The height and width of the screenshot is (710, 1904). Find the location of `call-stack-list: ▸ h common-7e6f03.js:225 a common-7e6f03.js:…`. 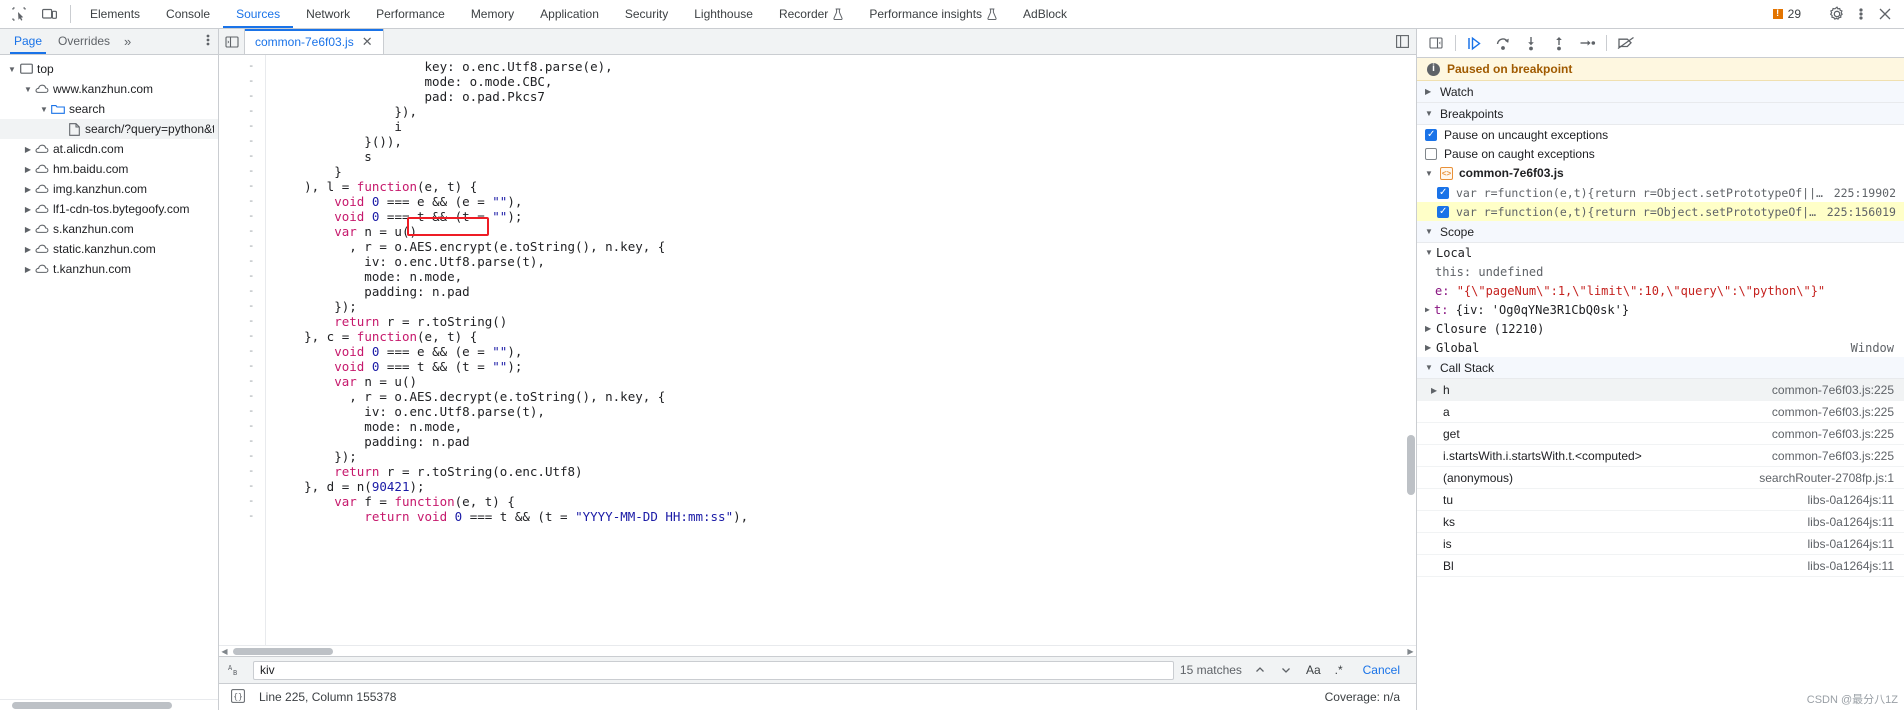

call-stack-list: ▸ h common-7e6f03.js:225 a common-7e6f03.js:… is located at coordinates (1660, 478).